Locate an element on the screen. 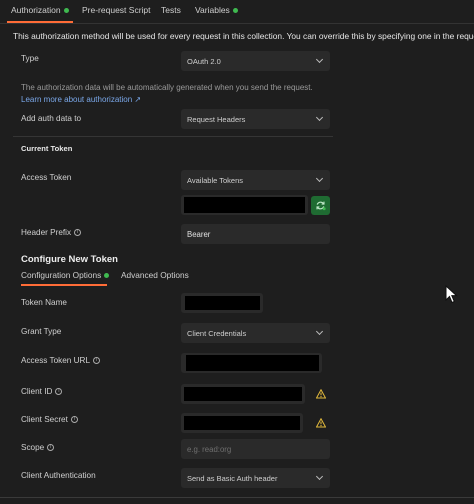 Image resolution: width=474 pixels, height=504 pixels. header-prefix-value: Bearer is located at coordinates (199, 234).